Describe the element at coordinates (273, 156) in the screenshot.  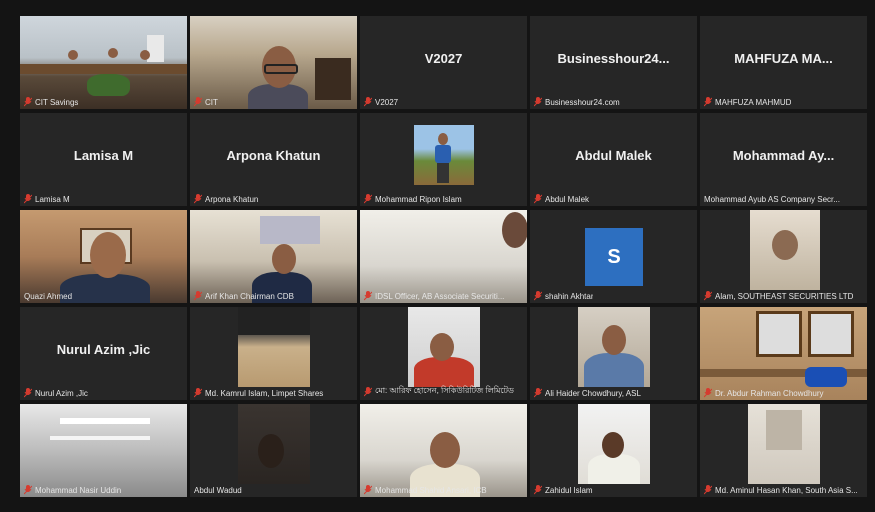
I see `participant-display-name: Arpona Khatun` at that location.